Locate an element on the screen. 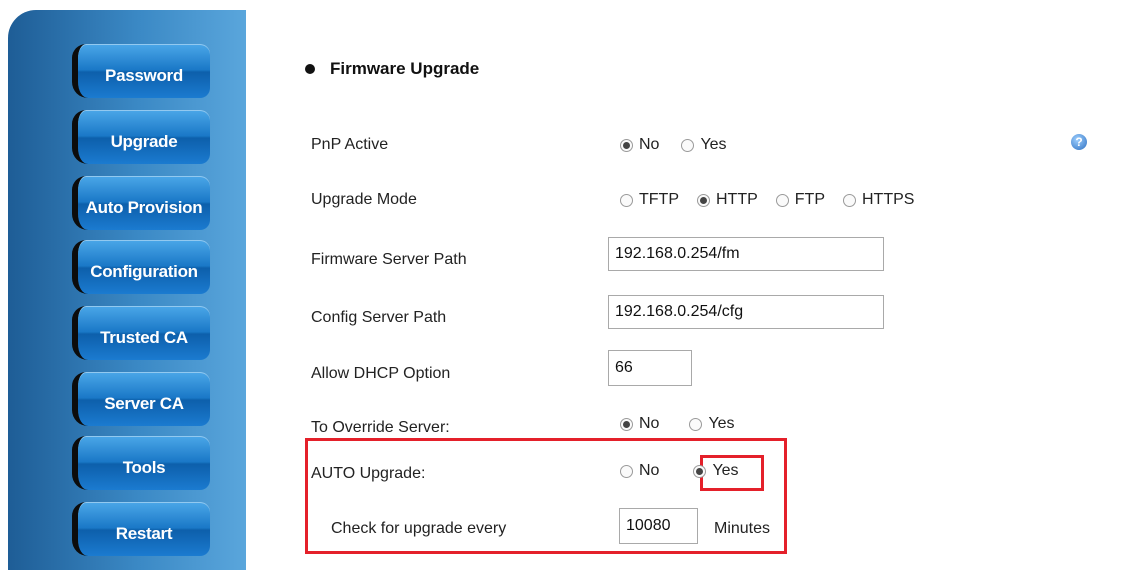 The width and height of the screenshot is (1126, 570). check-interval-input: 10080 is located at coordinates (658, 526).